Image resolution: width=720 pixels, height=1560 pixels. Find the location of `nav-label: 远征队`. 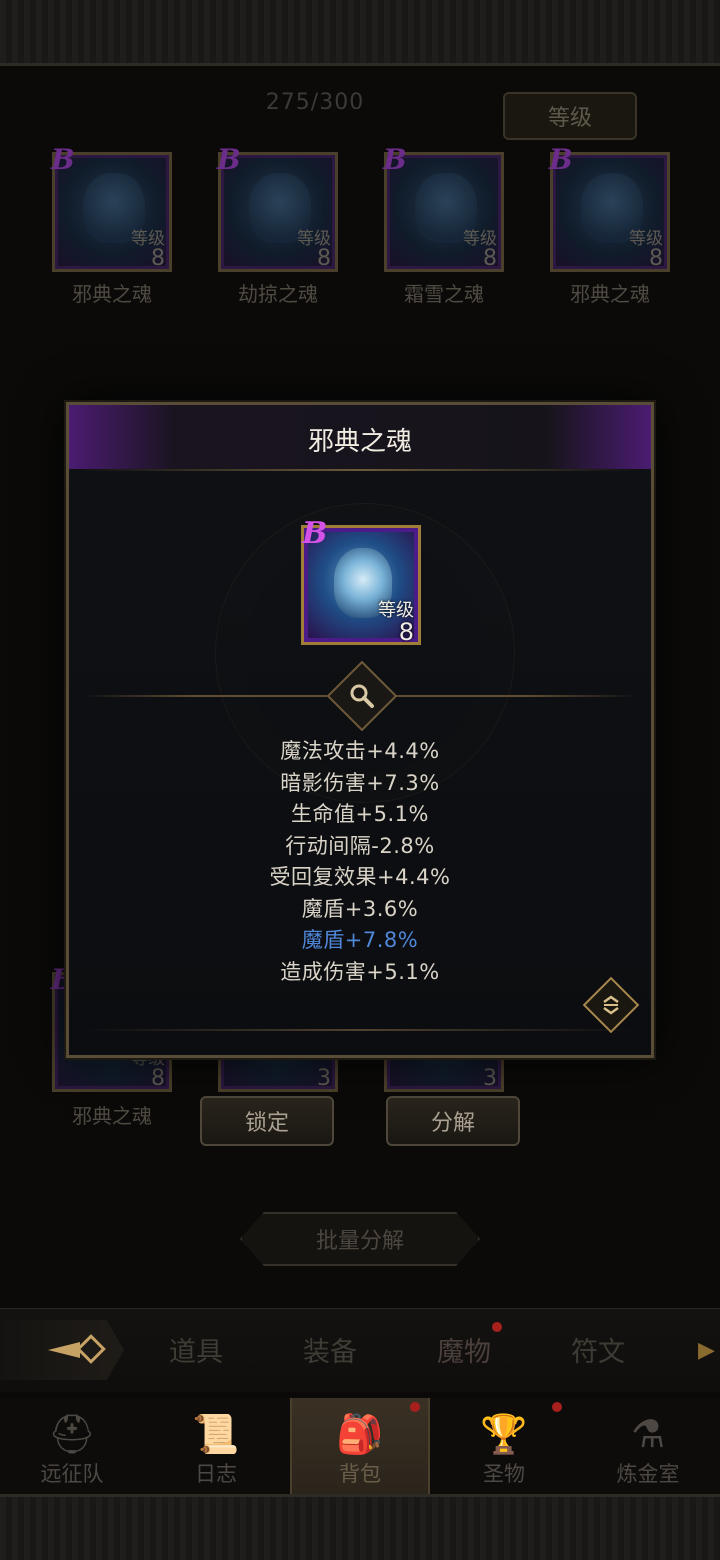

nav-label: 远征队 is located at coordinates (72, 1474).